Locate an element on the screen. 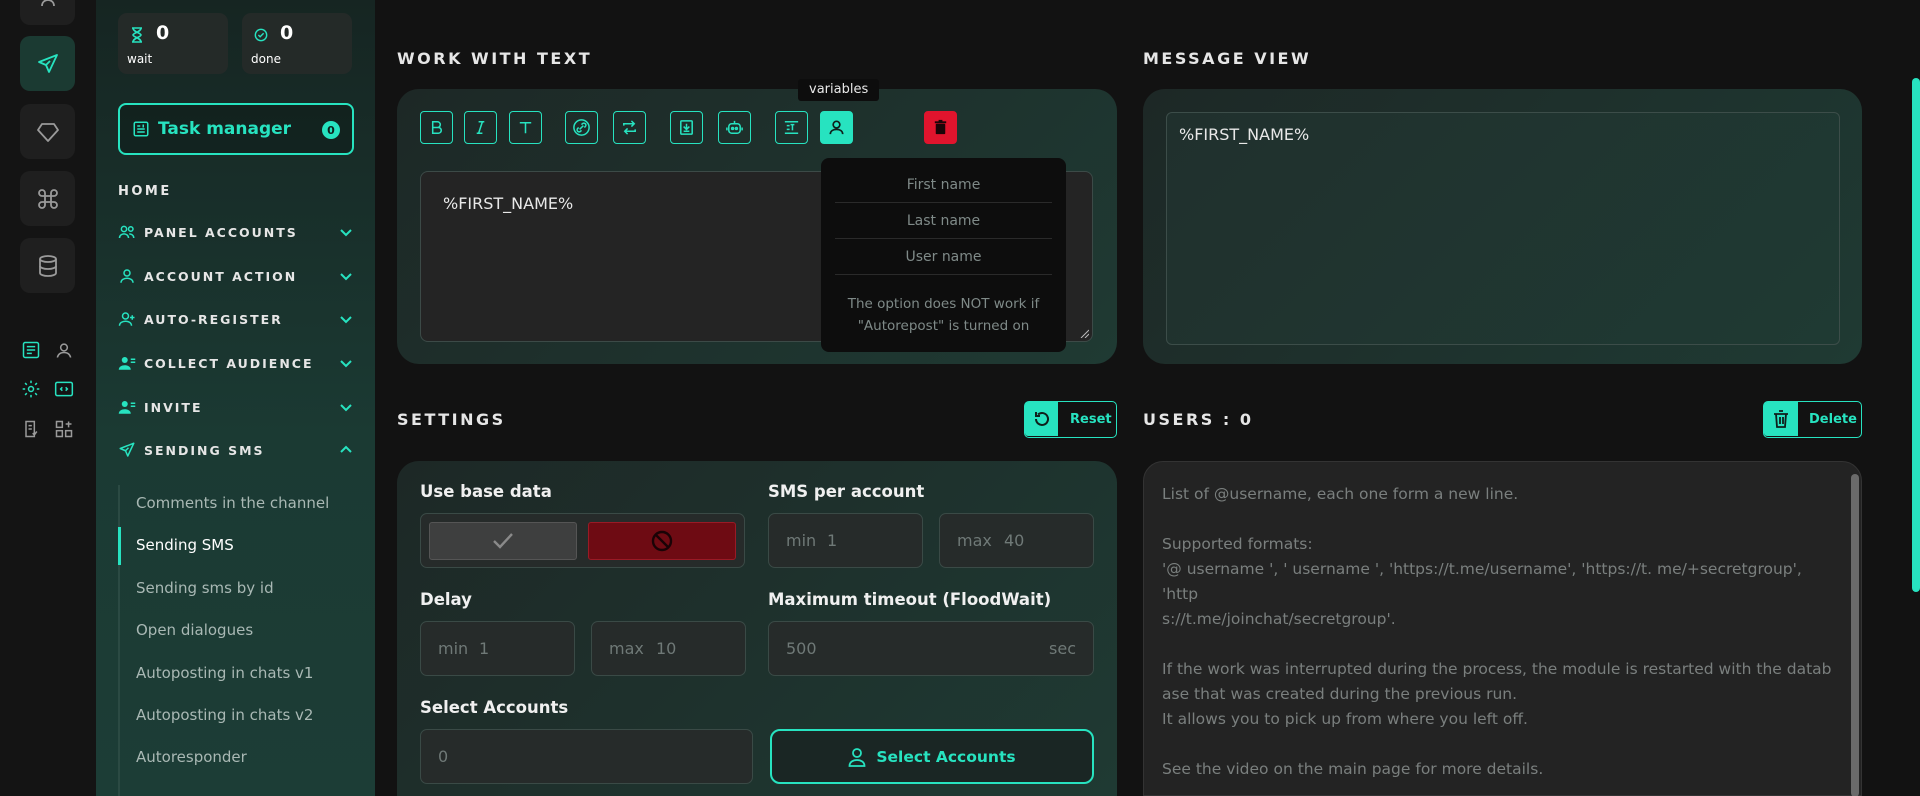  delete-text-button is located at coordinates (940, 127).